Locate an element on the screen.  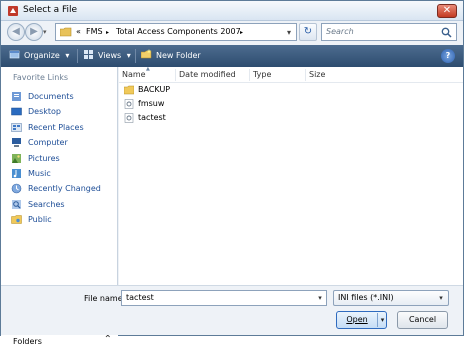
pictures-icon is located at coordinates (16, 158).